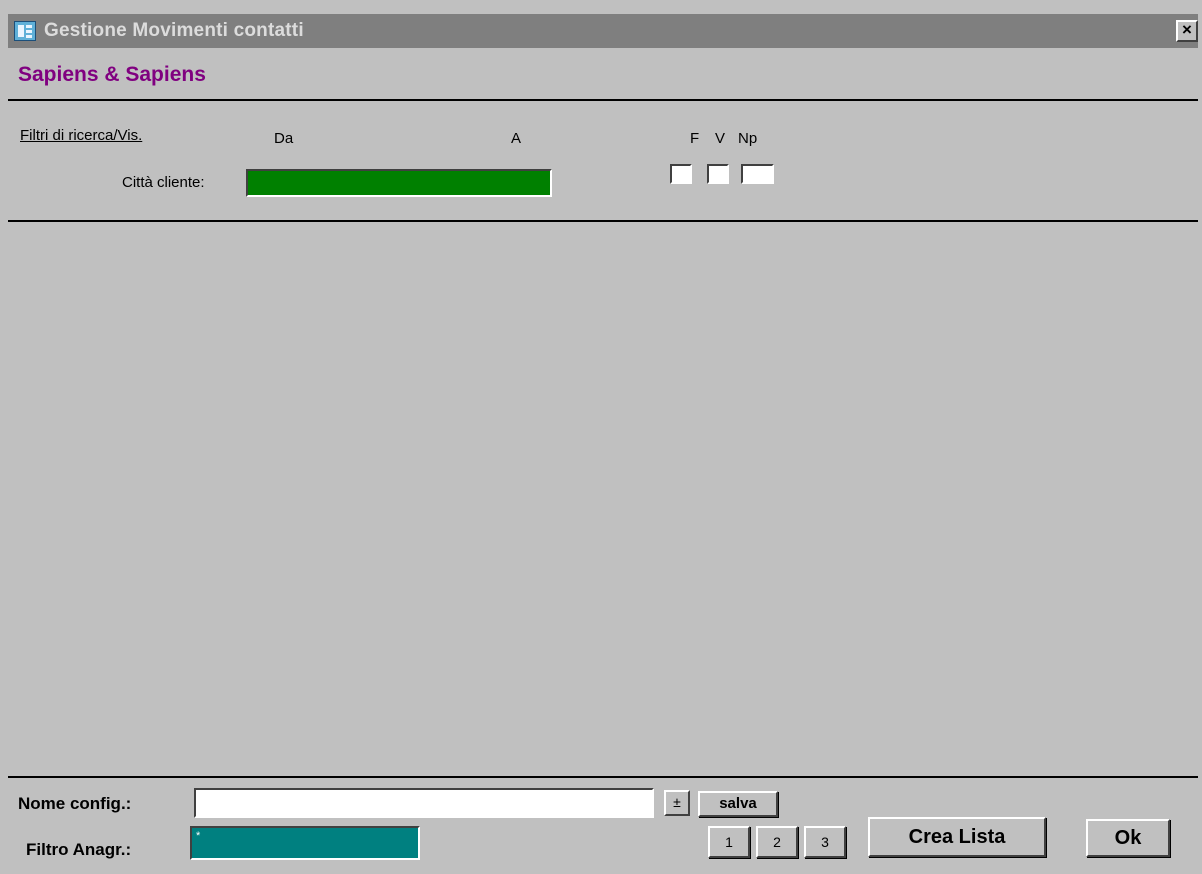 This screenshot has width=1202, height=874. Describe the element at coordinates (777, 842) in the screenshot. I see `page-2-button: 2` at that location.